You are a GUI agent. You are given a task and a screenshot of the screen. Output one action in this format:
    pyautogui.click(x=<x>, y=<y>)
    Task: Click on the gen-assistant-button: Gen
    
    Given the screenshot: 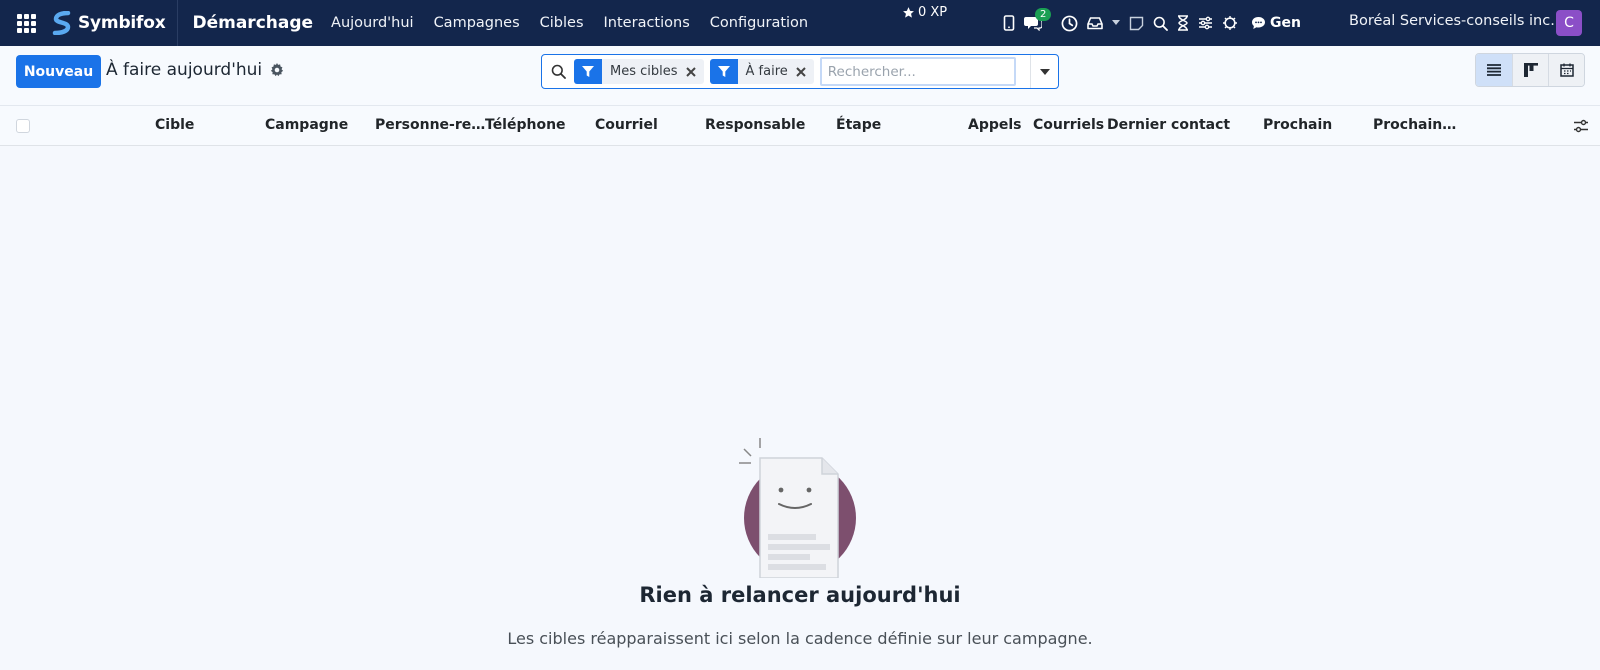 What is the action you would take?
    pyautogui.click(x=1276, y=23)
    